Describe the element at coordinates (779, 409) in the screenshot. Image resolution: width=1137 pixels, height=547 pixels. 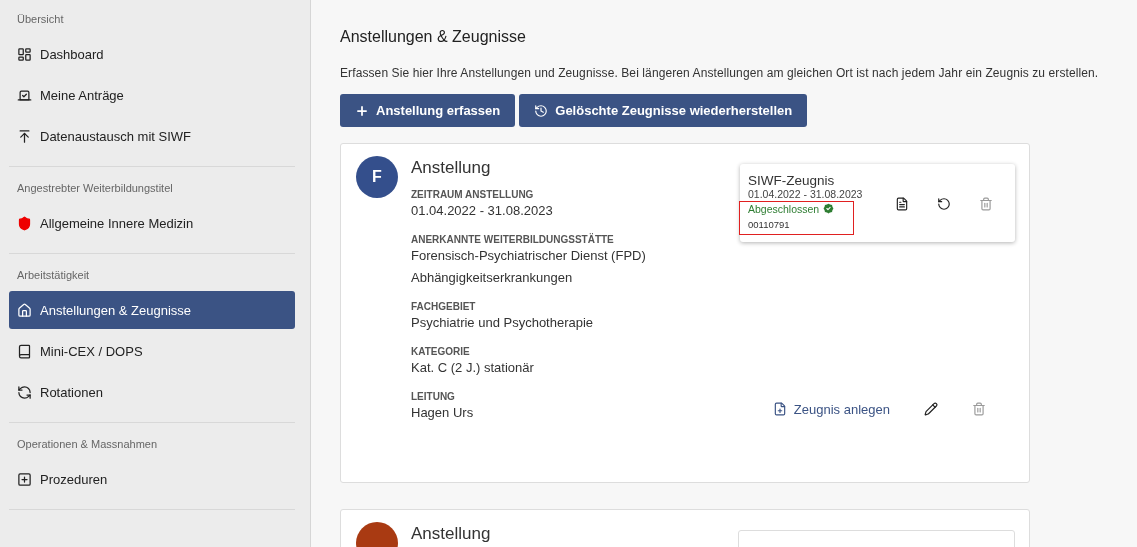
I see `file-plus-icon` at that location.